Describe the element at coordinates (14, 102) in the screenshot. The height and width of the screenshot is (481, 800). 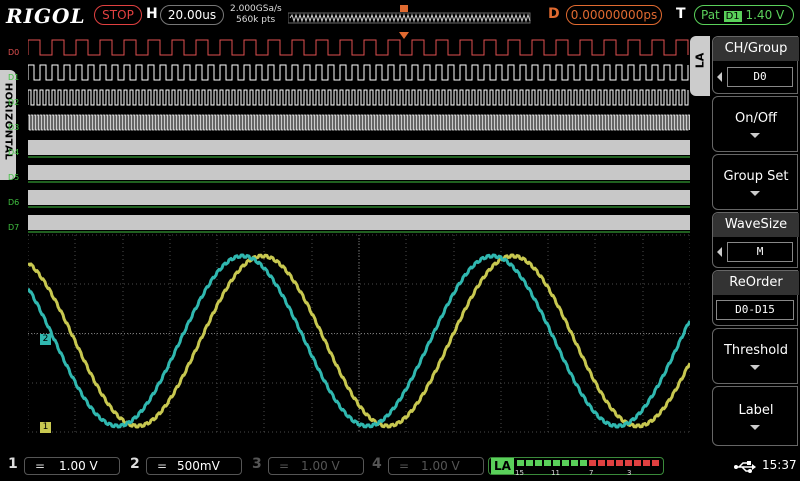
I see `digital-label-d2: D2` at that location.